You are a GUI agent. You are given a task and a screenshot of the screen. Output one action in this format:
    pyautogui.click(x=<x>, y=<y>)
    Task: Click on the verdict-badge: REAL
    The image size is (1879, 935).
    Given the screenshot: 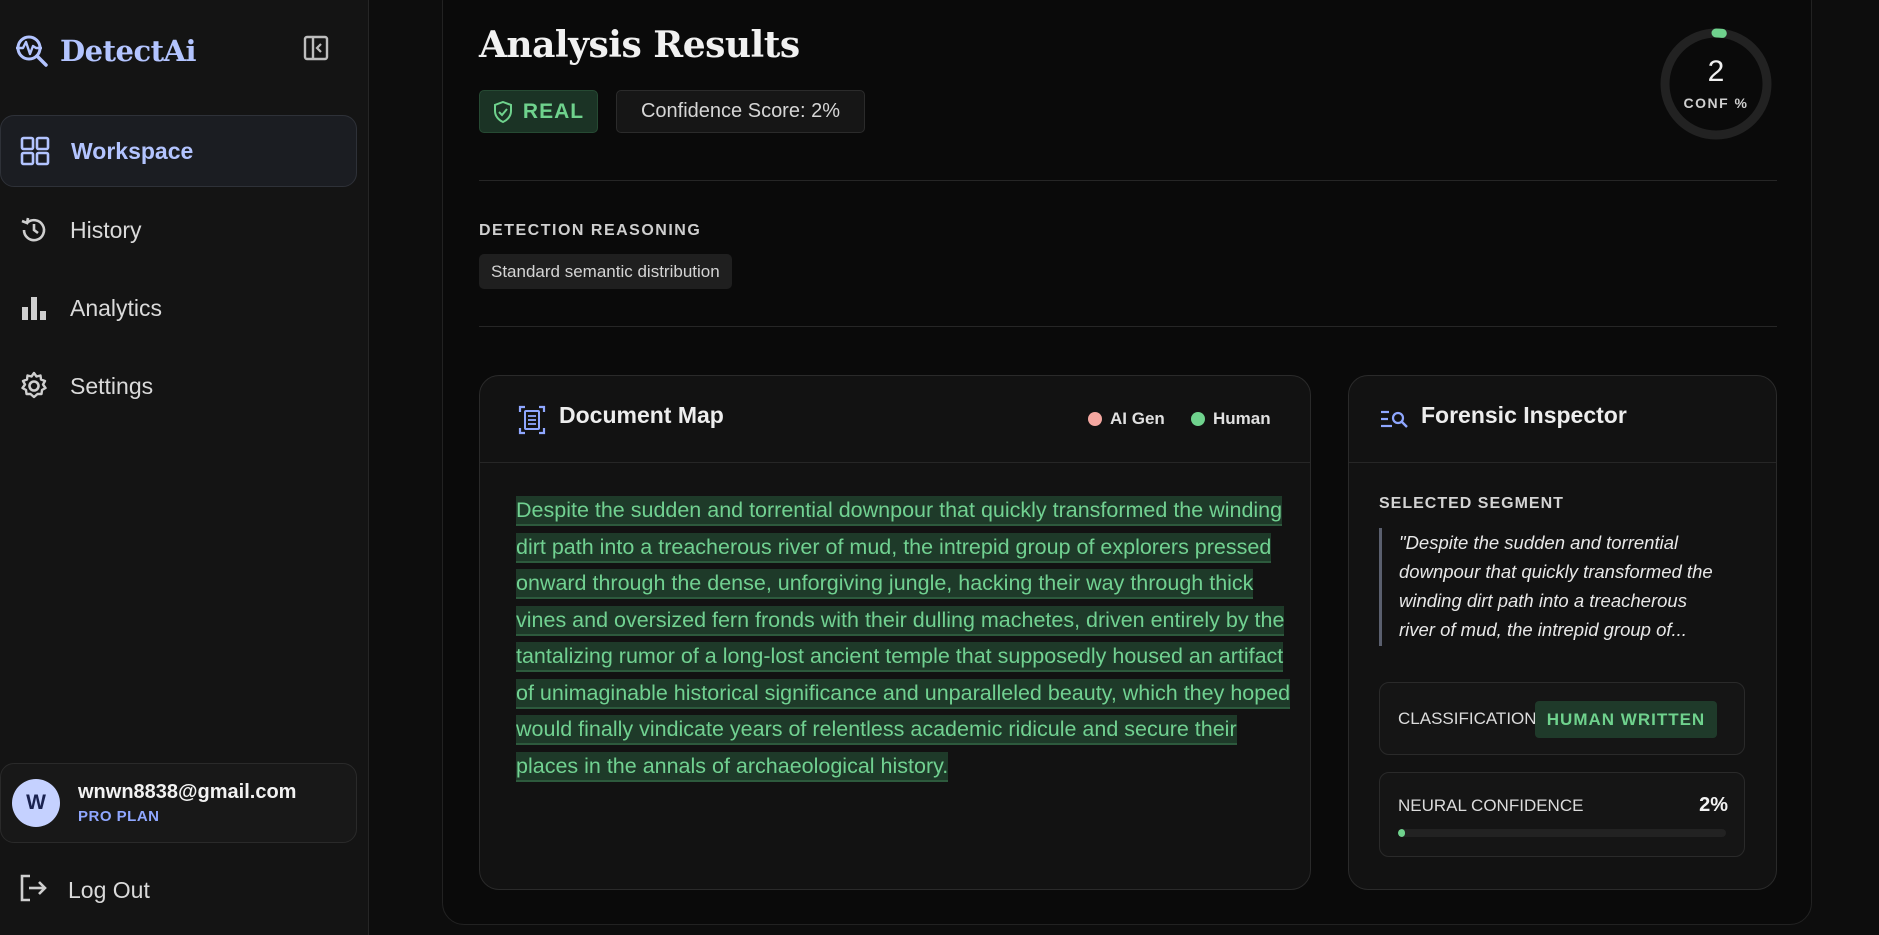 What is the action you would take?
    pyautogui.click(x=538, y=111)
    